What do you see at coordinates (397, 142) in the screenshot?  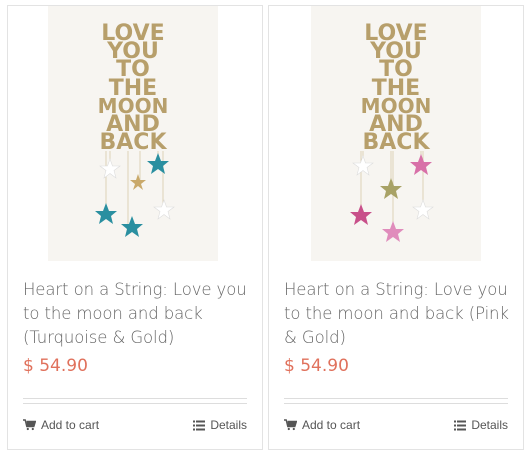 I see `image-letter: BACK` at bounding box center [397, 142].